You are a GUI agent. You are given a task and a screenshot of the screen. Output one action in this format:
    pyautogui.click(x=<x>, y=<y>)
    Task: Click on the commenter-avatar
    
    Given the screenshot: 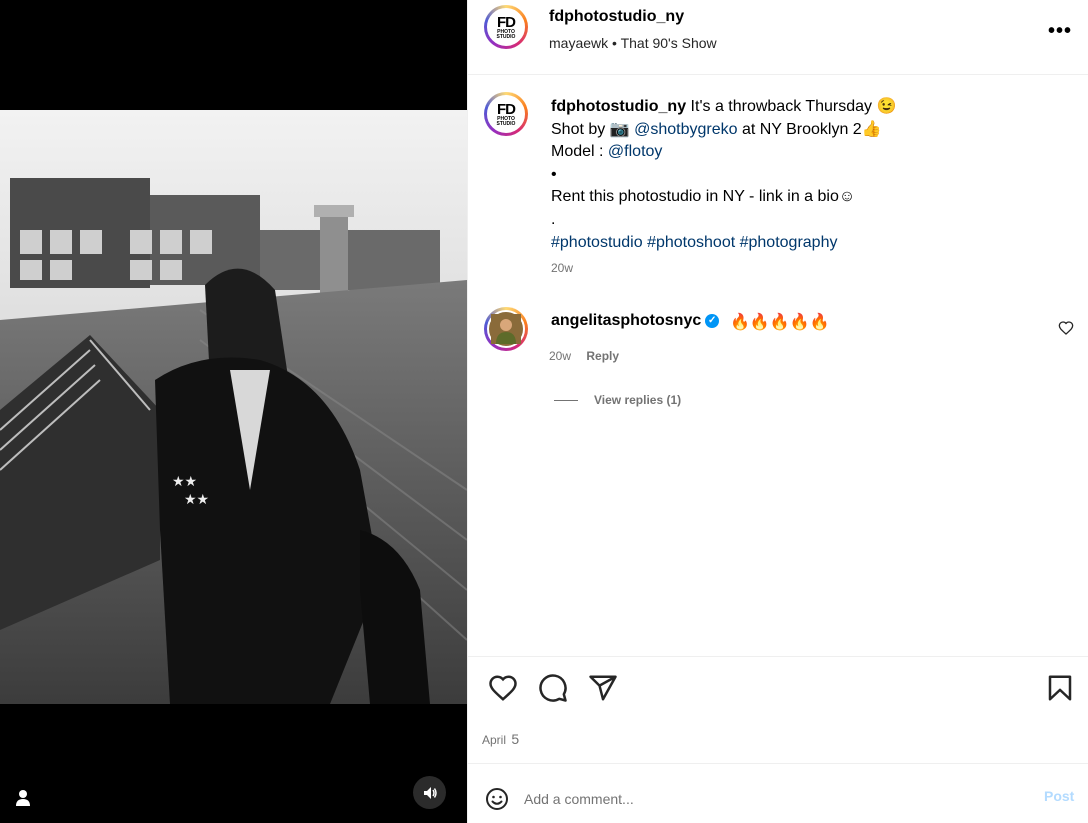 What is the action you would take?
    pyautogui.click(x=506, y=329)
    